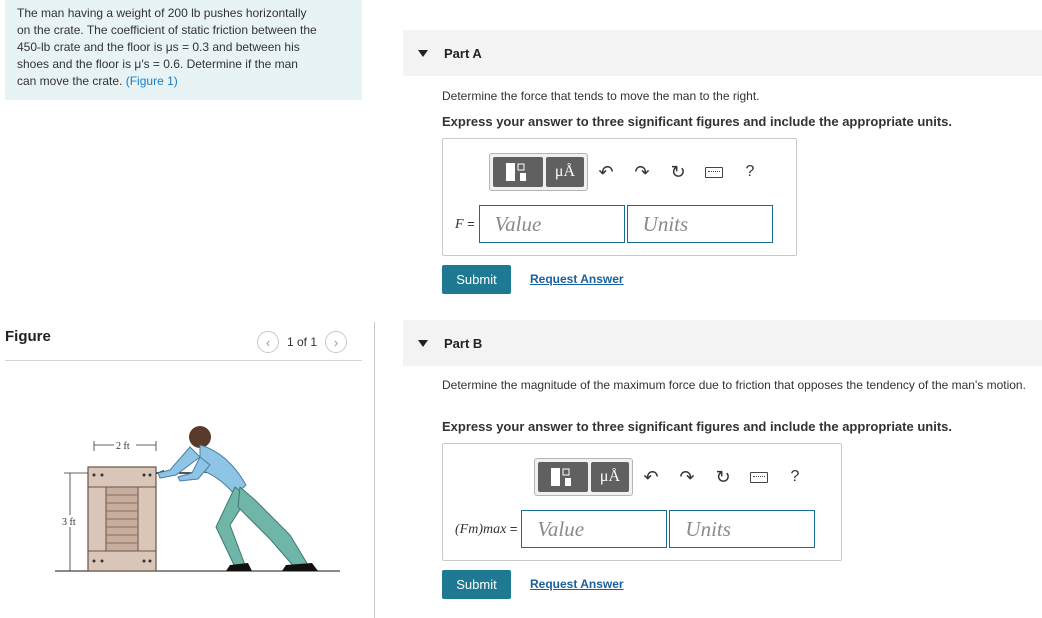 This screenshot has height=618, width=1042. What do you see at coordinates (69, 522) in the screenshot?
I see `height-dimension: 3 ft` at bounding box center [69, 522].